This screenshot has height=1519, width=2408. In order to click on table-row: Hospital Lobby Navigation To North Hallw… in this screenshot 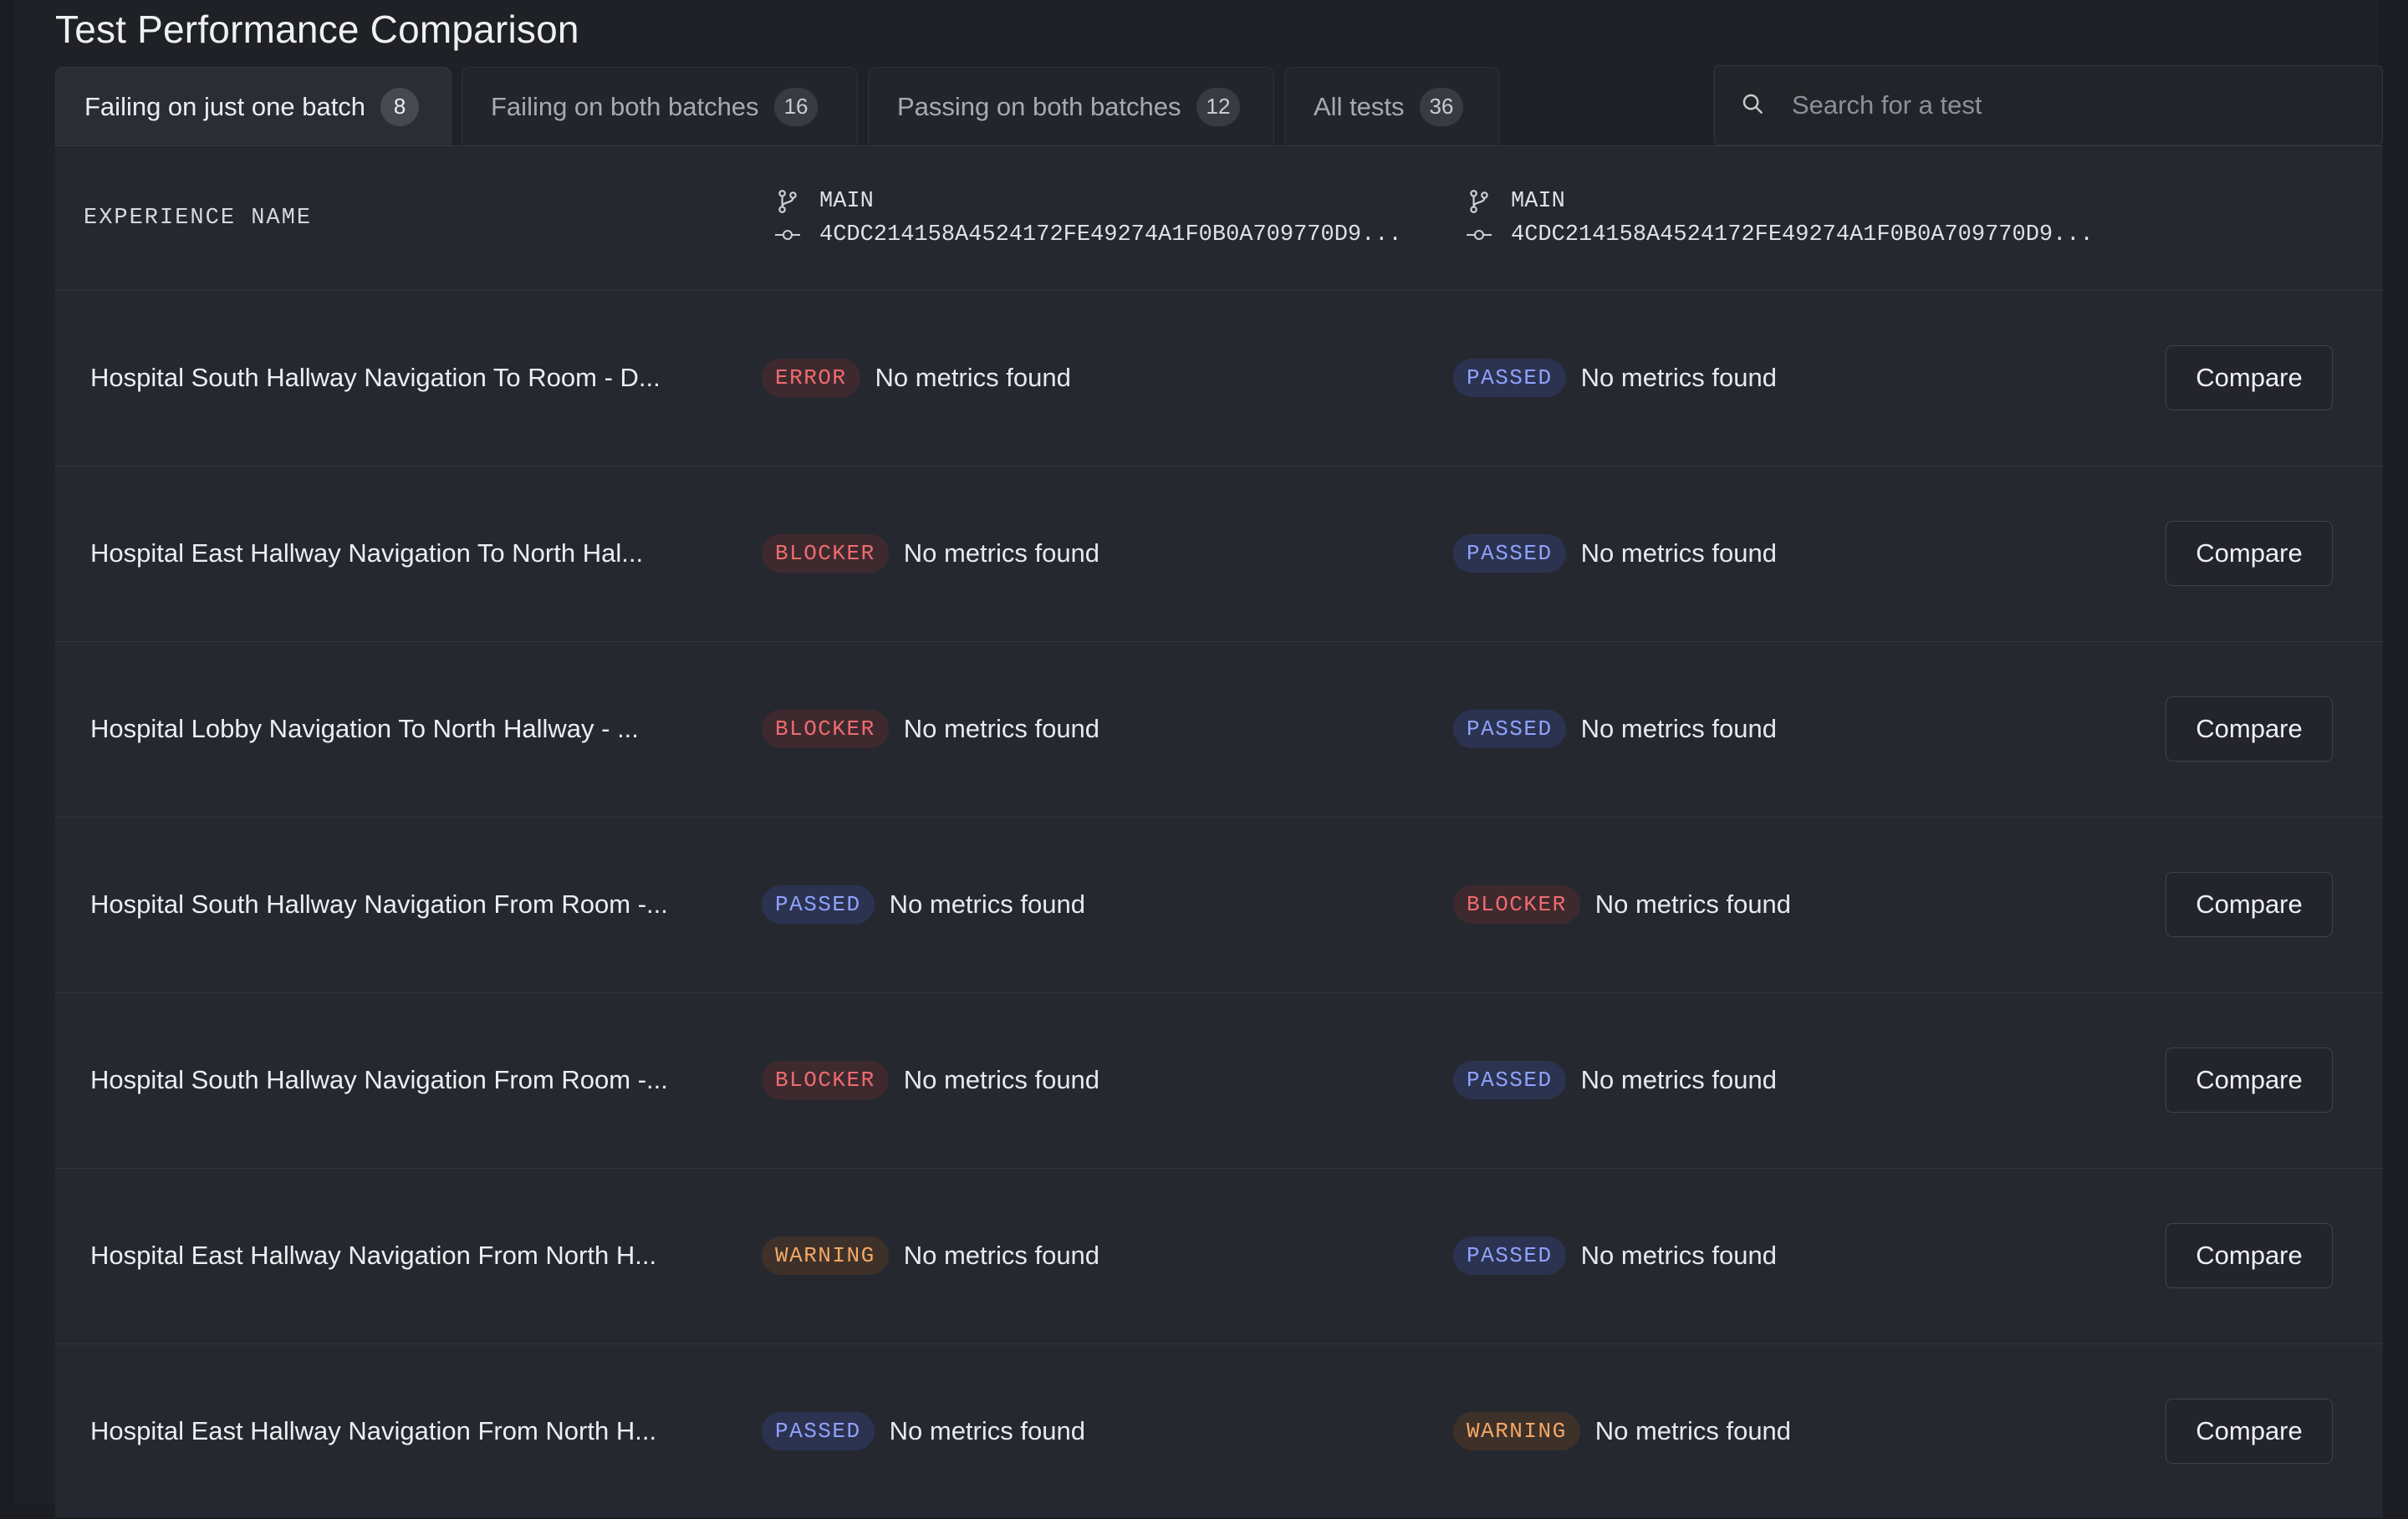, I will do `click(1219, 729)`.